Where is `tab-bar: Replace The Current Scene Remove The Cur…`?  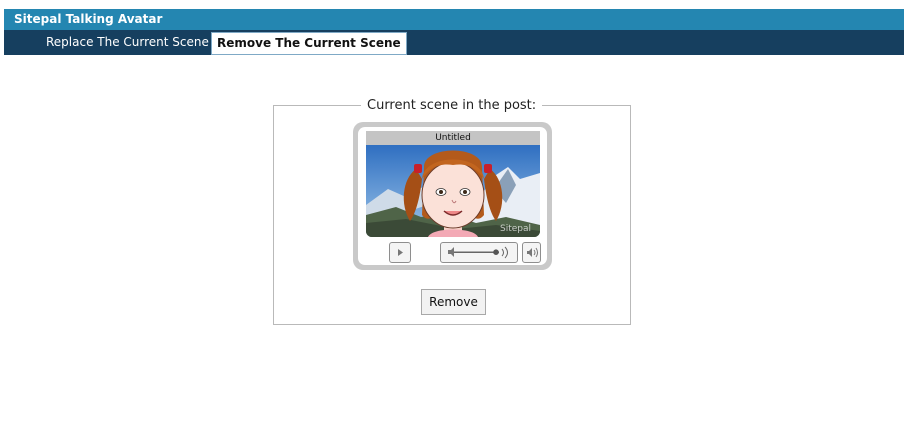
tab-bar: Replace The Current Scene Remove The Cur… is located at coordinates (454, 42).